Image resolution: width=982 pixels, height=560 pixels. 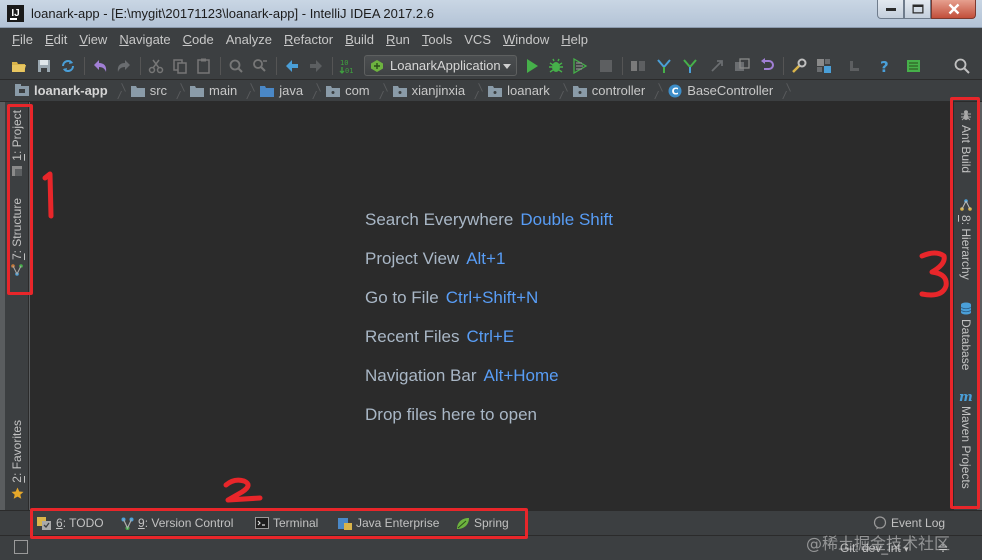 What do you see at coordinates (489, 219) in the screenshot?
I see `hint-search-everywhere: Search Everywhere Double Shift` at bounding box center [489, 219].